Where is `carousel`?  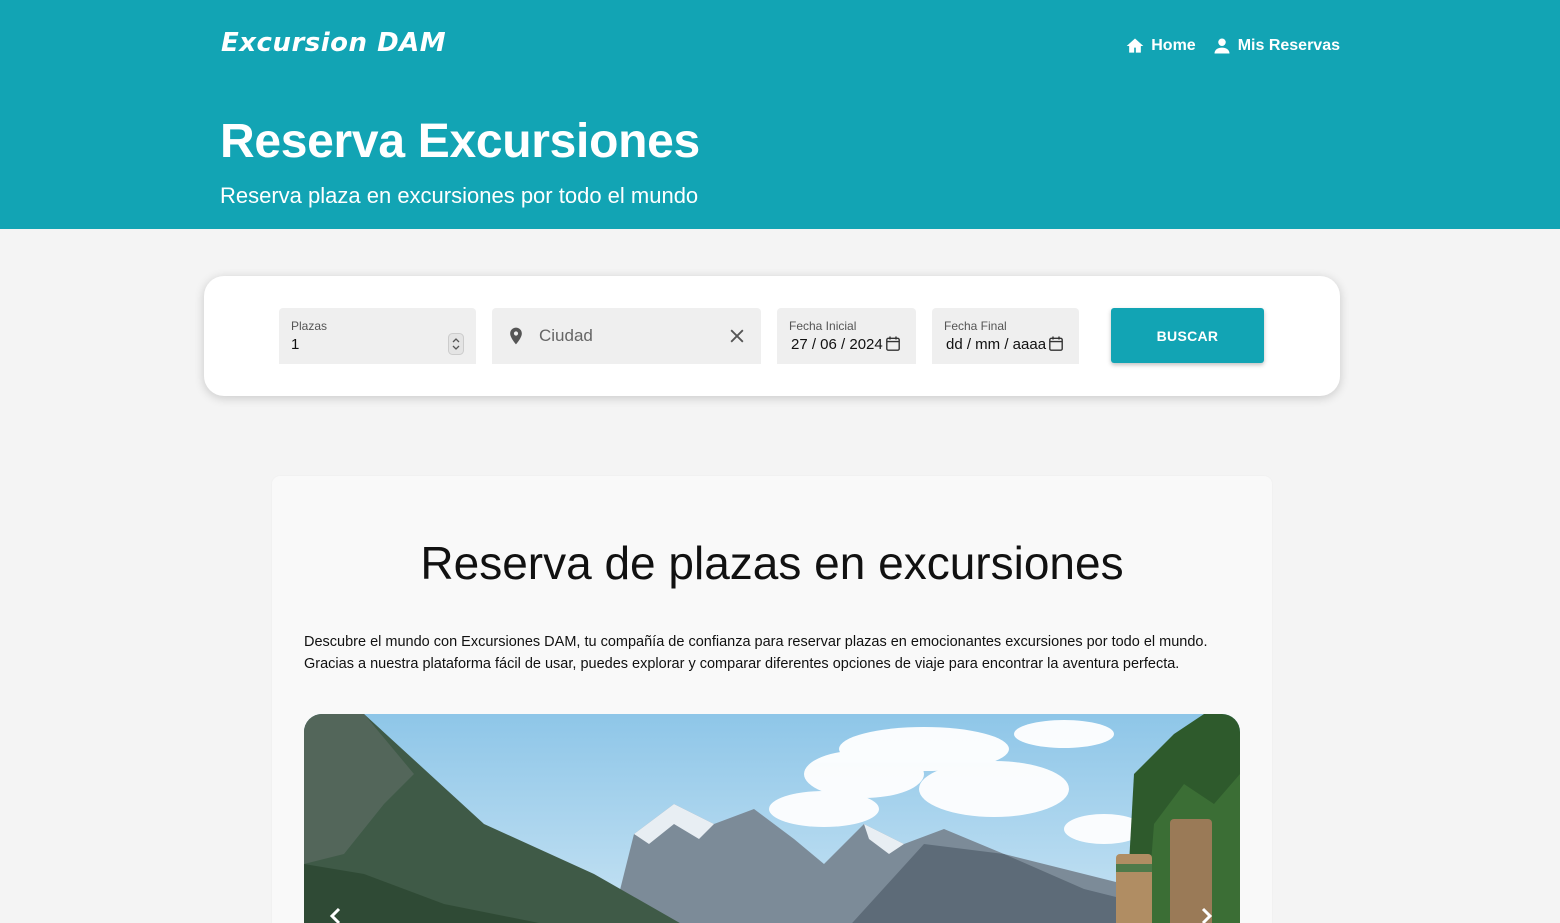 carousel is located at coordinates (772, 818).